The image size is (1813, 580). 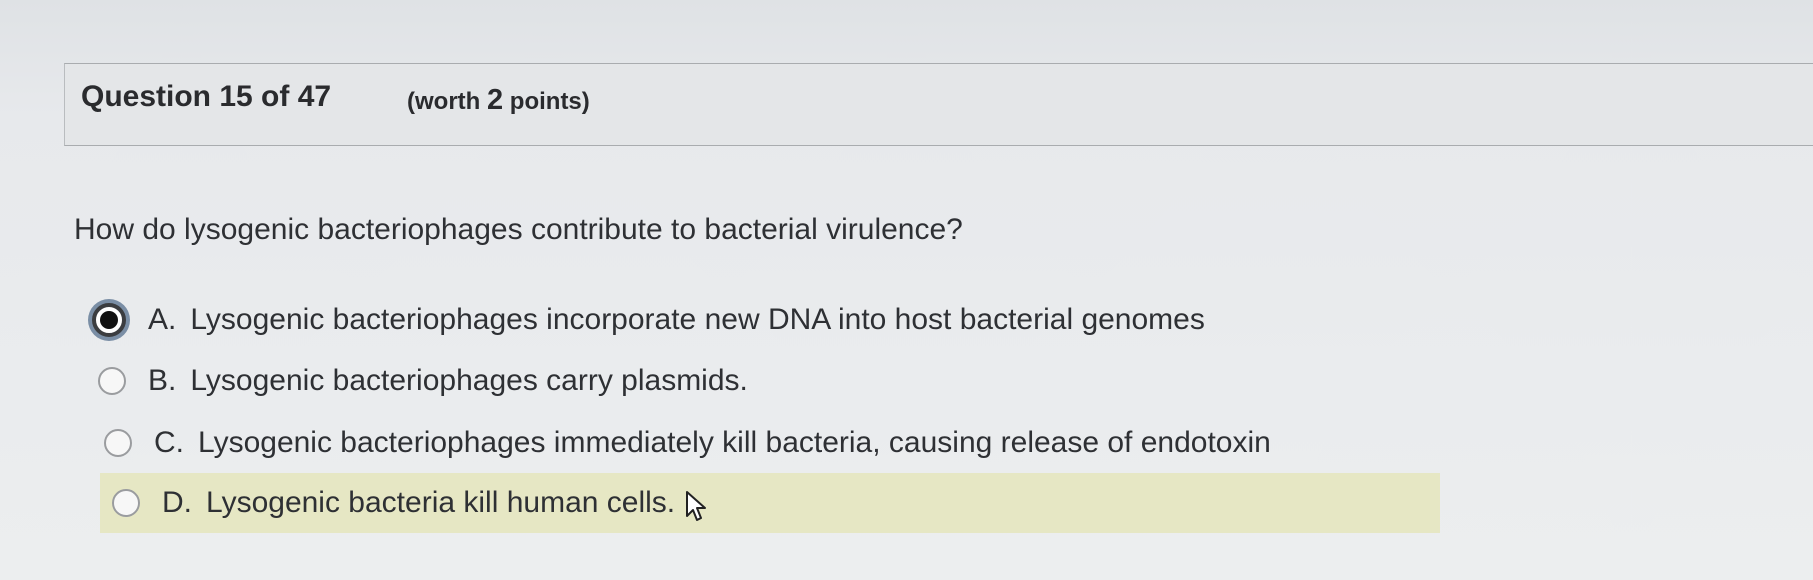 I want to click on question-number: Question 15 of 47, so click(x=206, y=96).